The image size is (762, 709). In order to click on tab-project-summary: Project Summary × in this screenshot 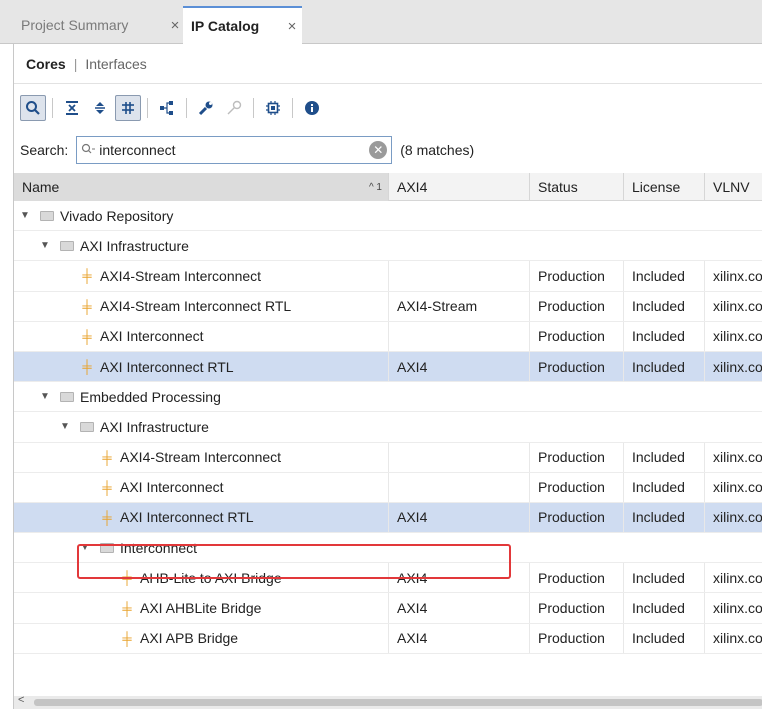, I will do `click(99, 25)`.